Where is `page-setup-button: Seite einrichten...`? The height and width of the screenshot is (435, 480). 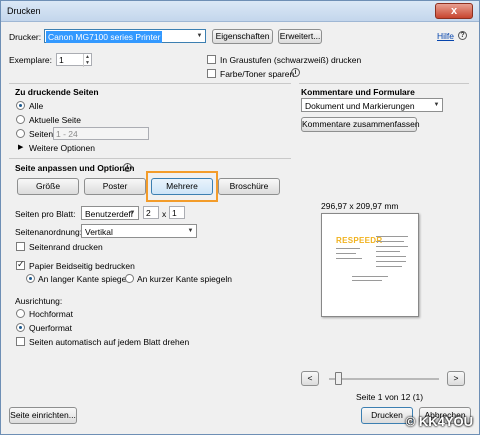 page-setup-button: Seite einrichten... is located at coordinates (43, 415).